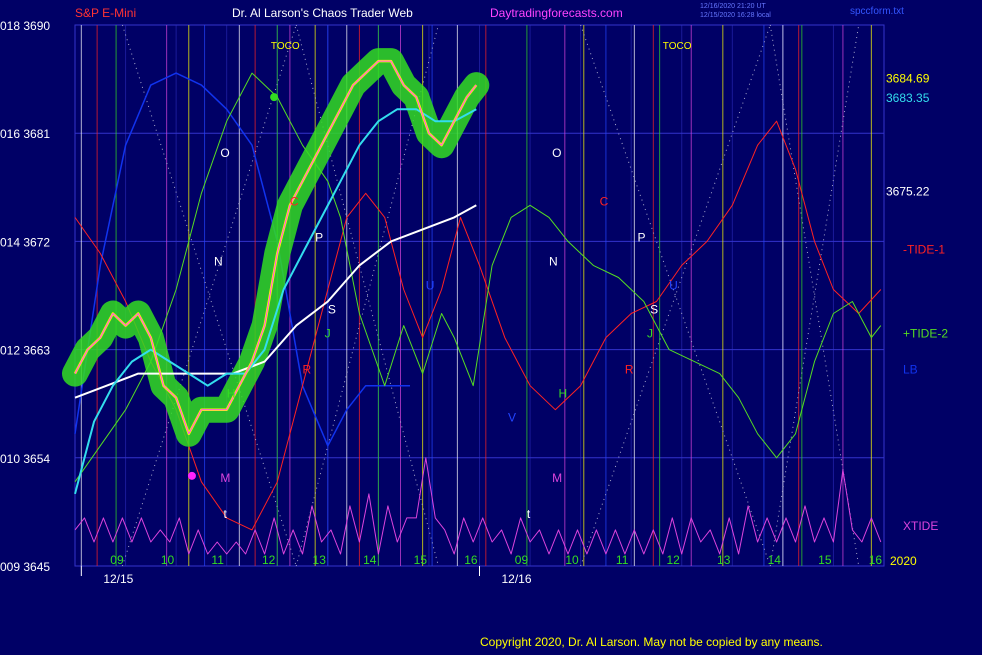 The height and width of the screenshot is (655, 982). What do you see at coordinates (191, 475) in the screenshot?
I see `low-marker` at bounding box center [191, 475].